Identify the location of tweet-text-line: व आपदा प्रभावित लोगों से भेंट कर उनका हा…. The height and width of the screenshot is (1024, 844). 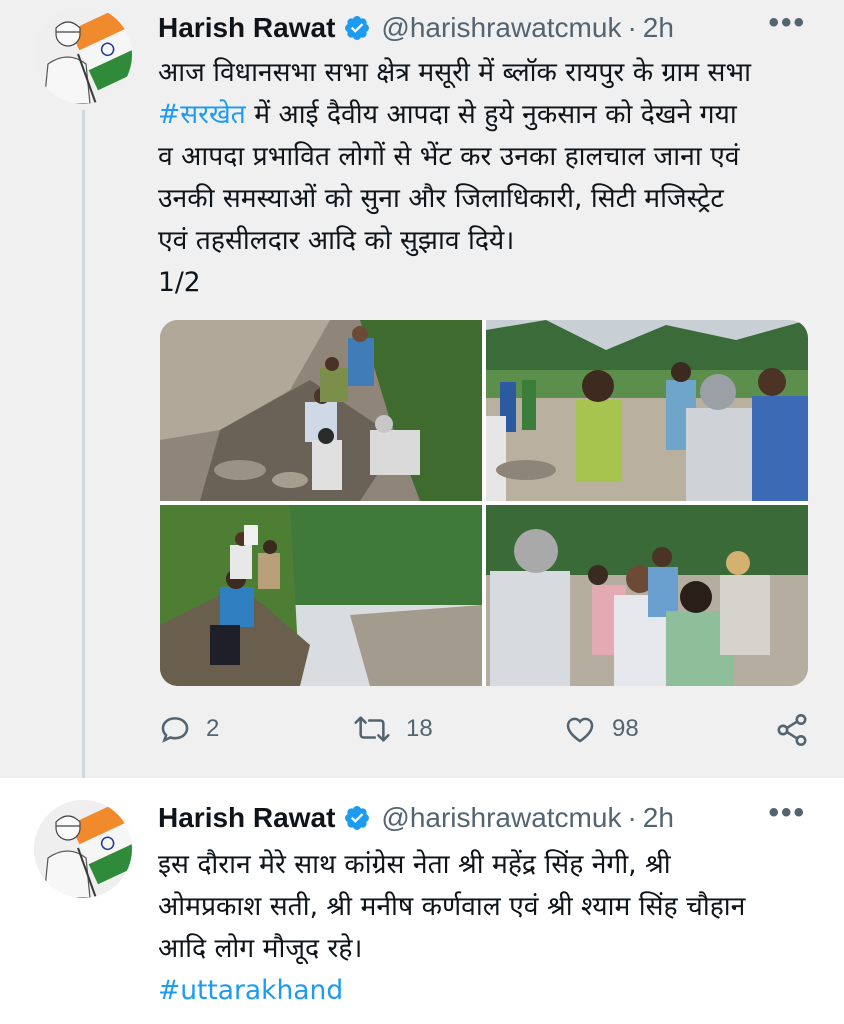
(449, 156).